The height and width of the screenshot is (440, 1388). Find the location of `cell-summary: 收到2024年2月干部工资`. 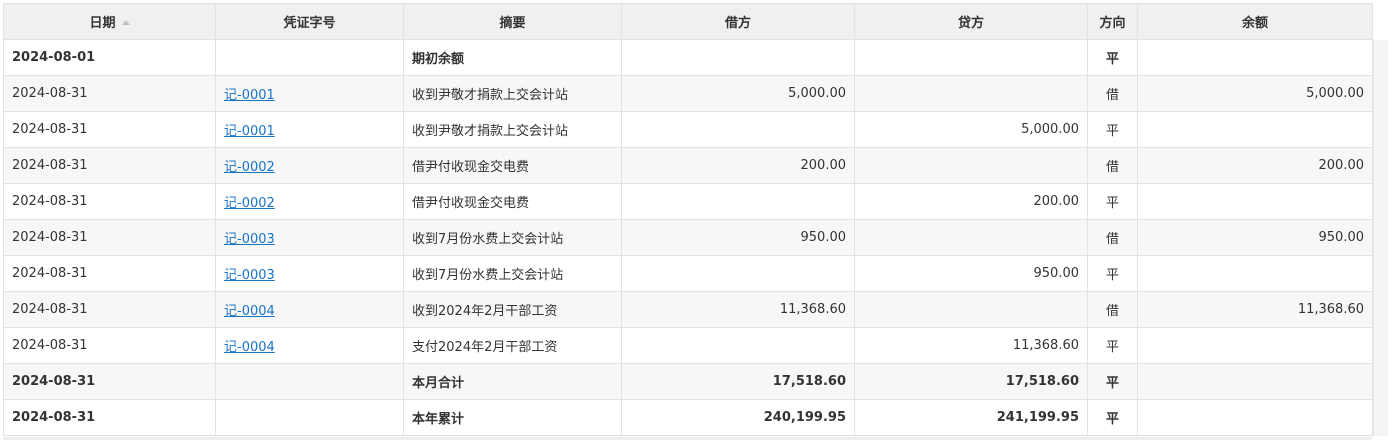

cell-summary: 收到2024年2月干部工资 is located at coordinates (512, 309).